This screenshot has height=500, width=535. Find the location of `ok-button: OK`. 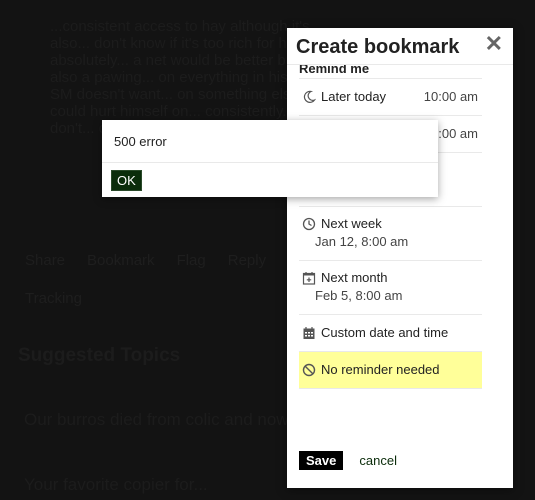

ok-button: OK is located at coordinates (126, 180).